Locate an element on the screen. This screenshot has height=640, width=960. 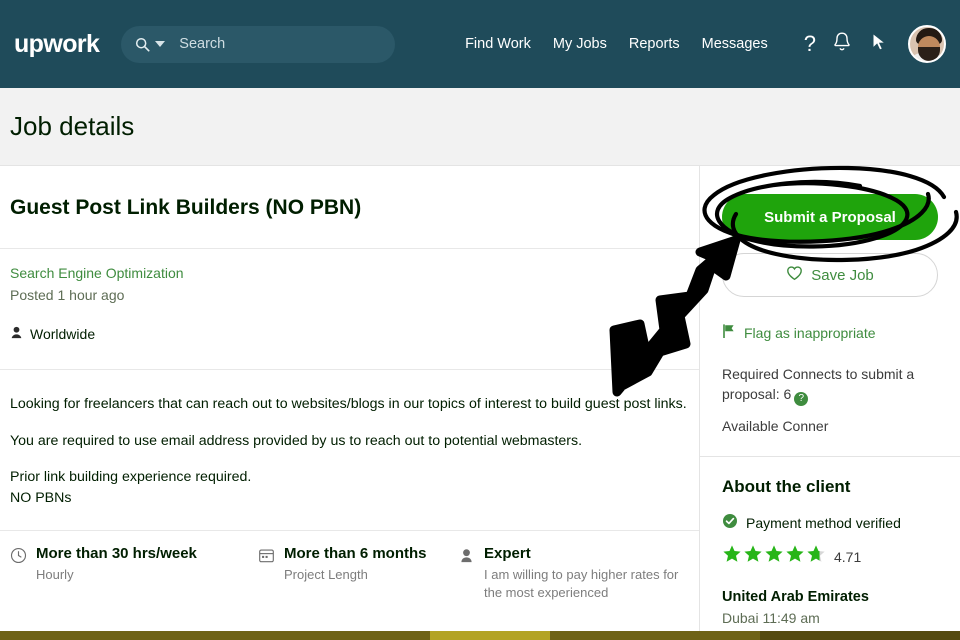
client-rating-row: 4.71 is located at coordinates (830, 556).